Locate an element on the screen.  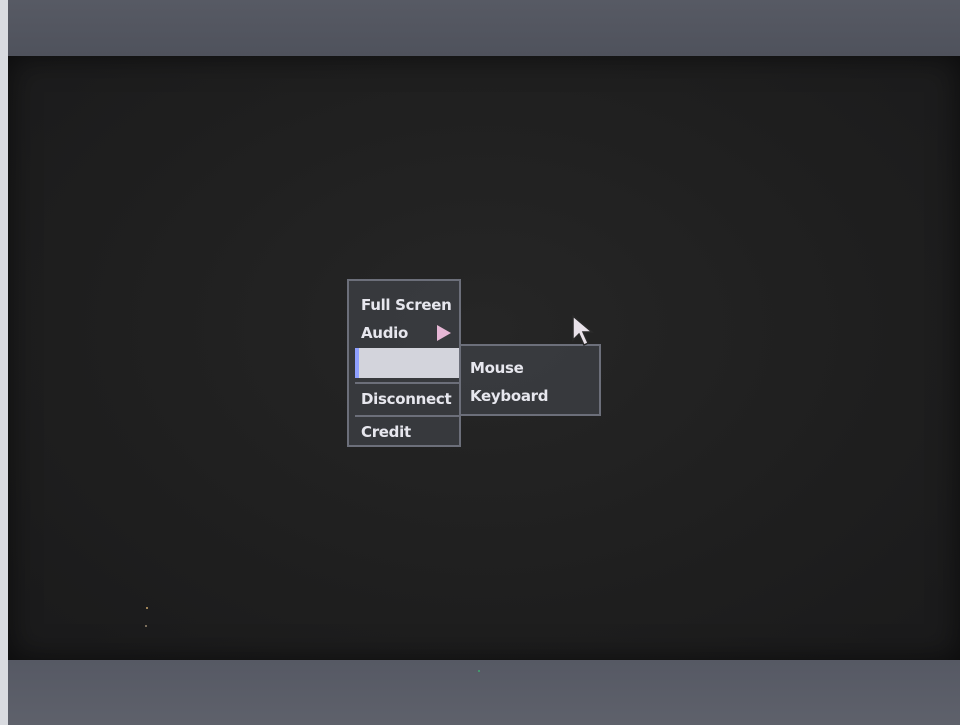
monitor-bezel-bottom is located at coordinates (484, 692).